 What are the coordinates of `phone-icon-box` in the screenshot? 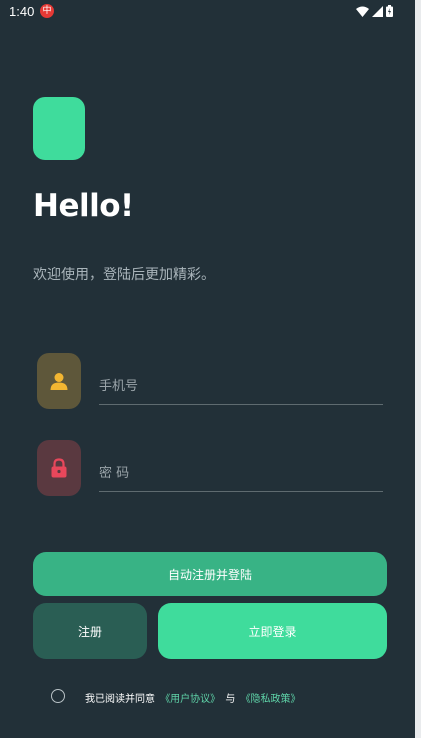 It's located at (59, 381).